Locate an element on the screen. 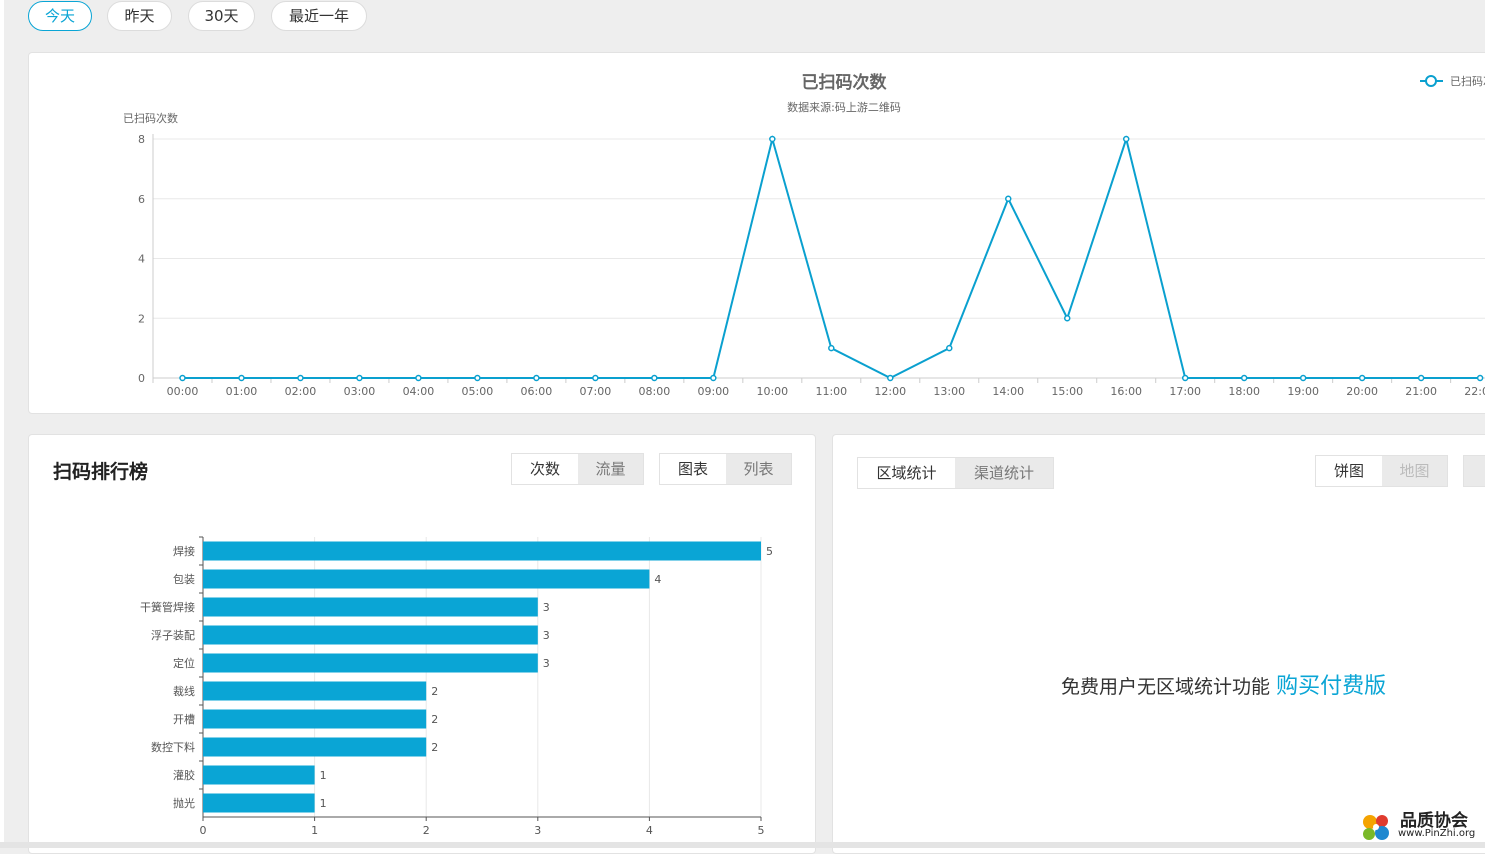 The width and height of the screenshot is (1485, 854). y-tick-labels: 0 2 4 6 8 is located at coordinates (141, 259).